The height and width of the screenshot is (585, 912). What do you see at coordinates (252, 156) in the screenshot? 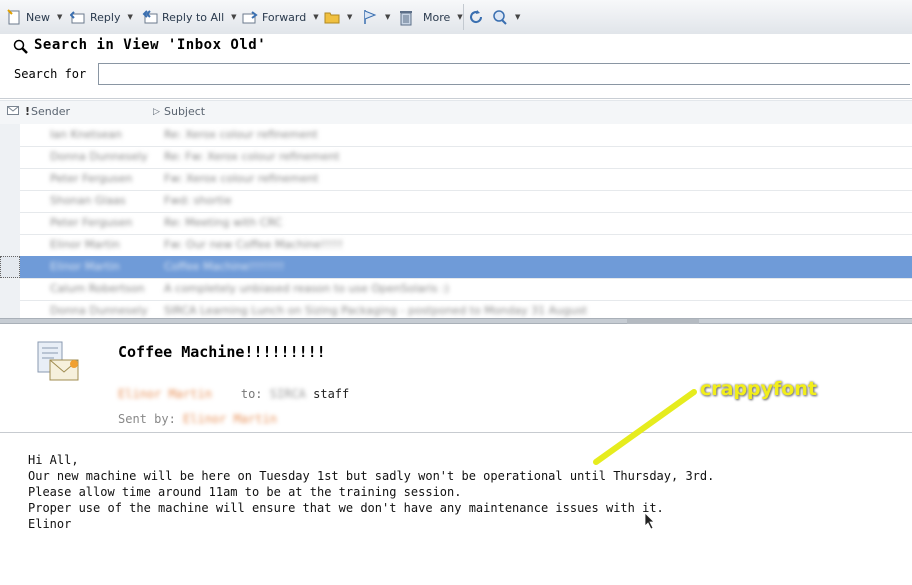
I see `row-subject: Re: Fw: Xerox colour refinement` at bounding box center [252, 156].